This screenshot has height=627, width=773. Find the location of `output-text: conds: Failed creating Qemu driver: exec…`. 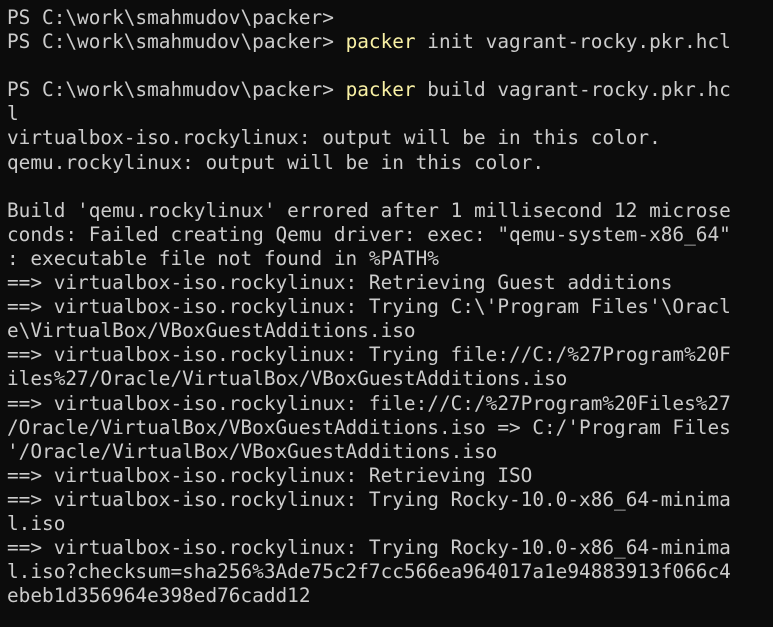

output-text: conds: Failed creating Qemu driver: exec… is located at coordinates (369, 234).